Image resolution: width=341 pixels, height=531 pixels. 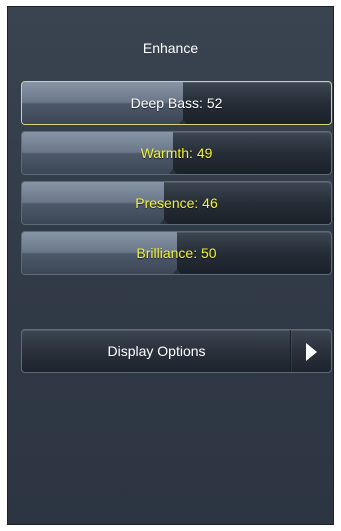 I want to click on chevron-right-icon, so click(x=311, y=352).